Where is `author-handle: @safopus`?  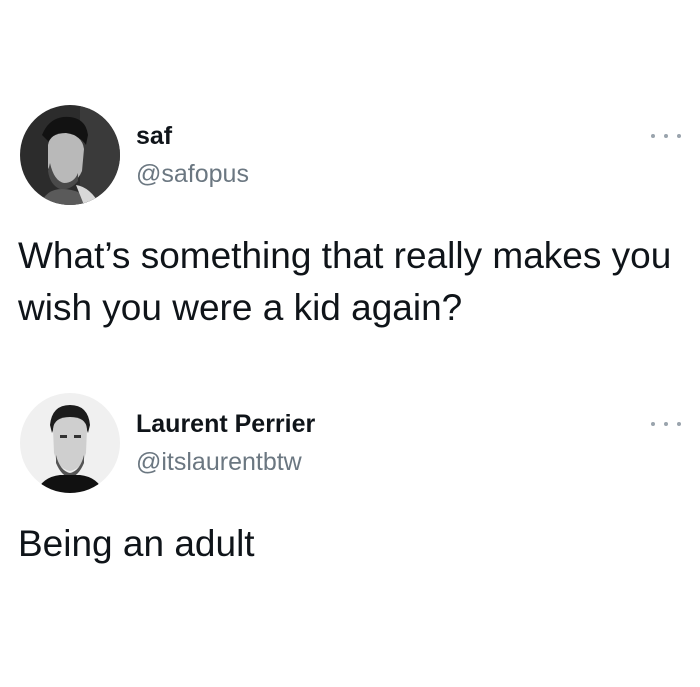
author-handle: @safopus is located at coordinates (192, 174).